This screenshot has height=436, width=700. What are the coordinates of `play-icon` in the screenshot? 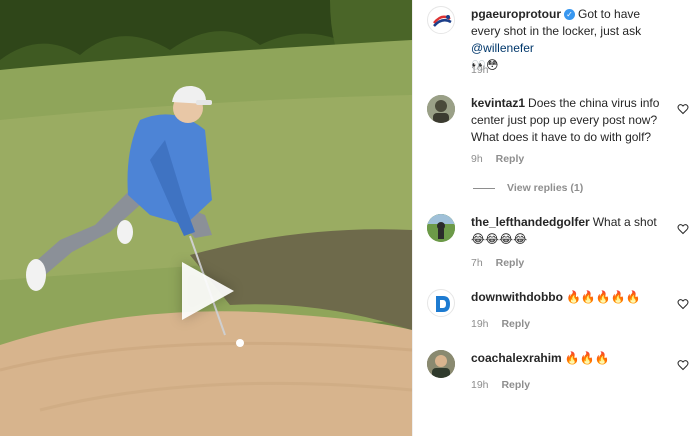 It's located at (208, 291).